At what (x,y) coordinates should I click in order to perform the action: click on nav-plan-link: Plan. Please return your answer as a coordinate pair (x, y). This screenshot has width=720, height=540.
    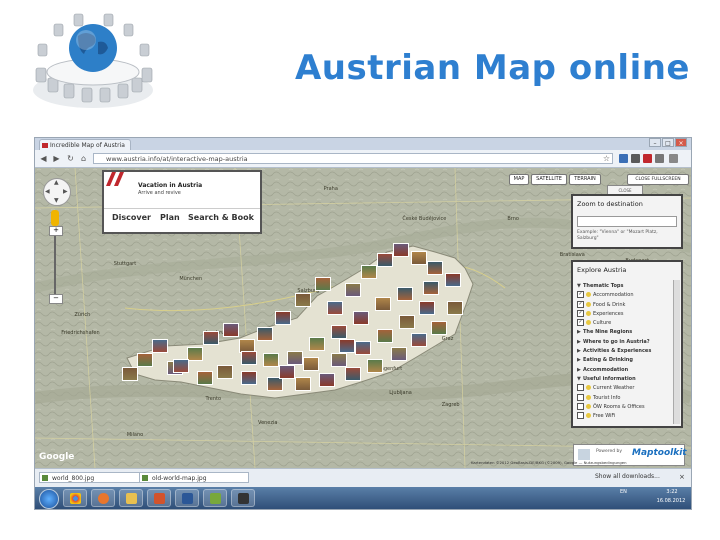
    Looking at the image, I should click on (170, 217).